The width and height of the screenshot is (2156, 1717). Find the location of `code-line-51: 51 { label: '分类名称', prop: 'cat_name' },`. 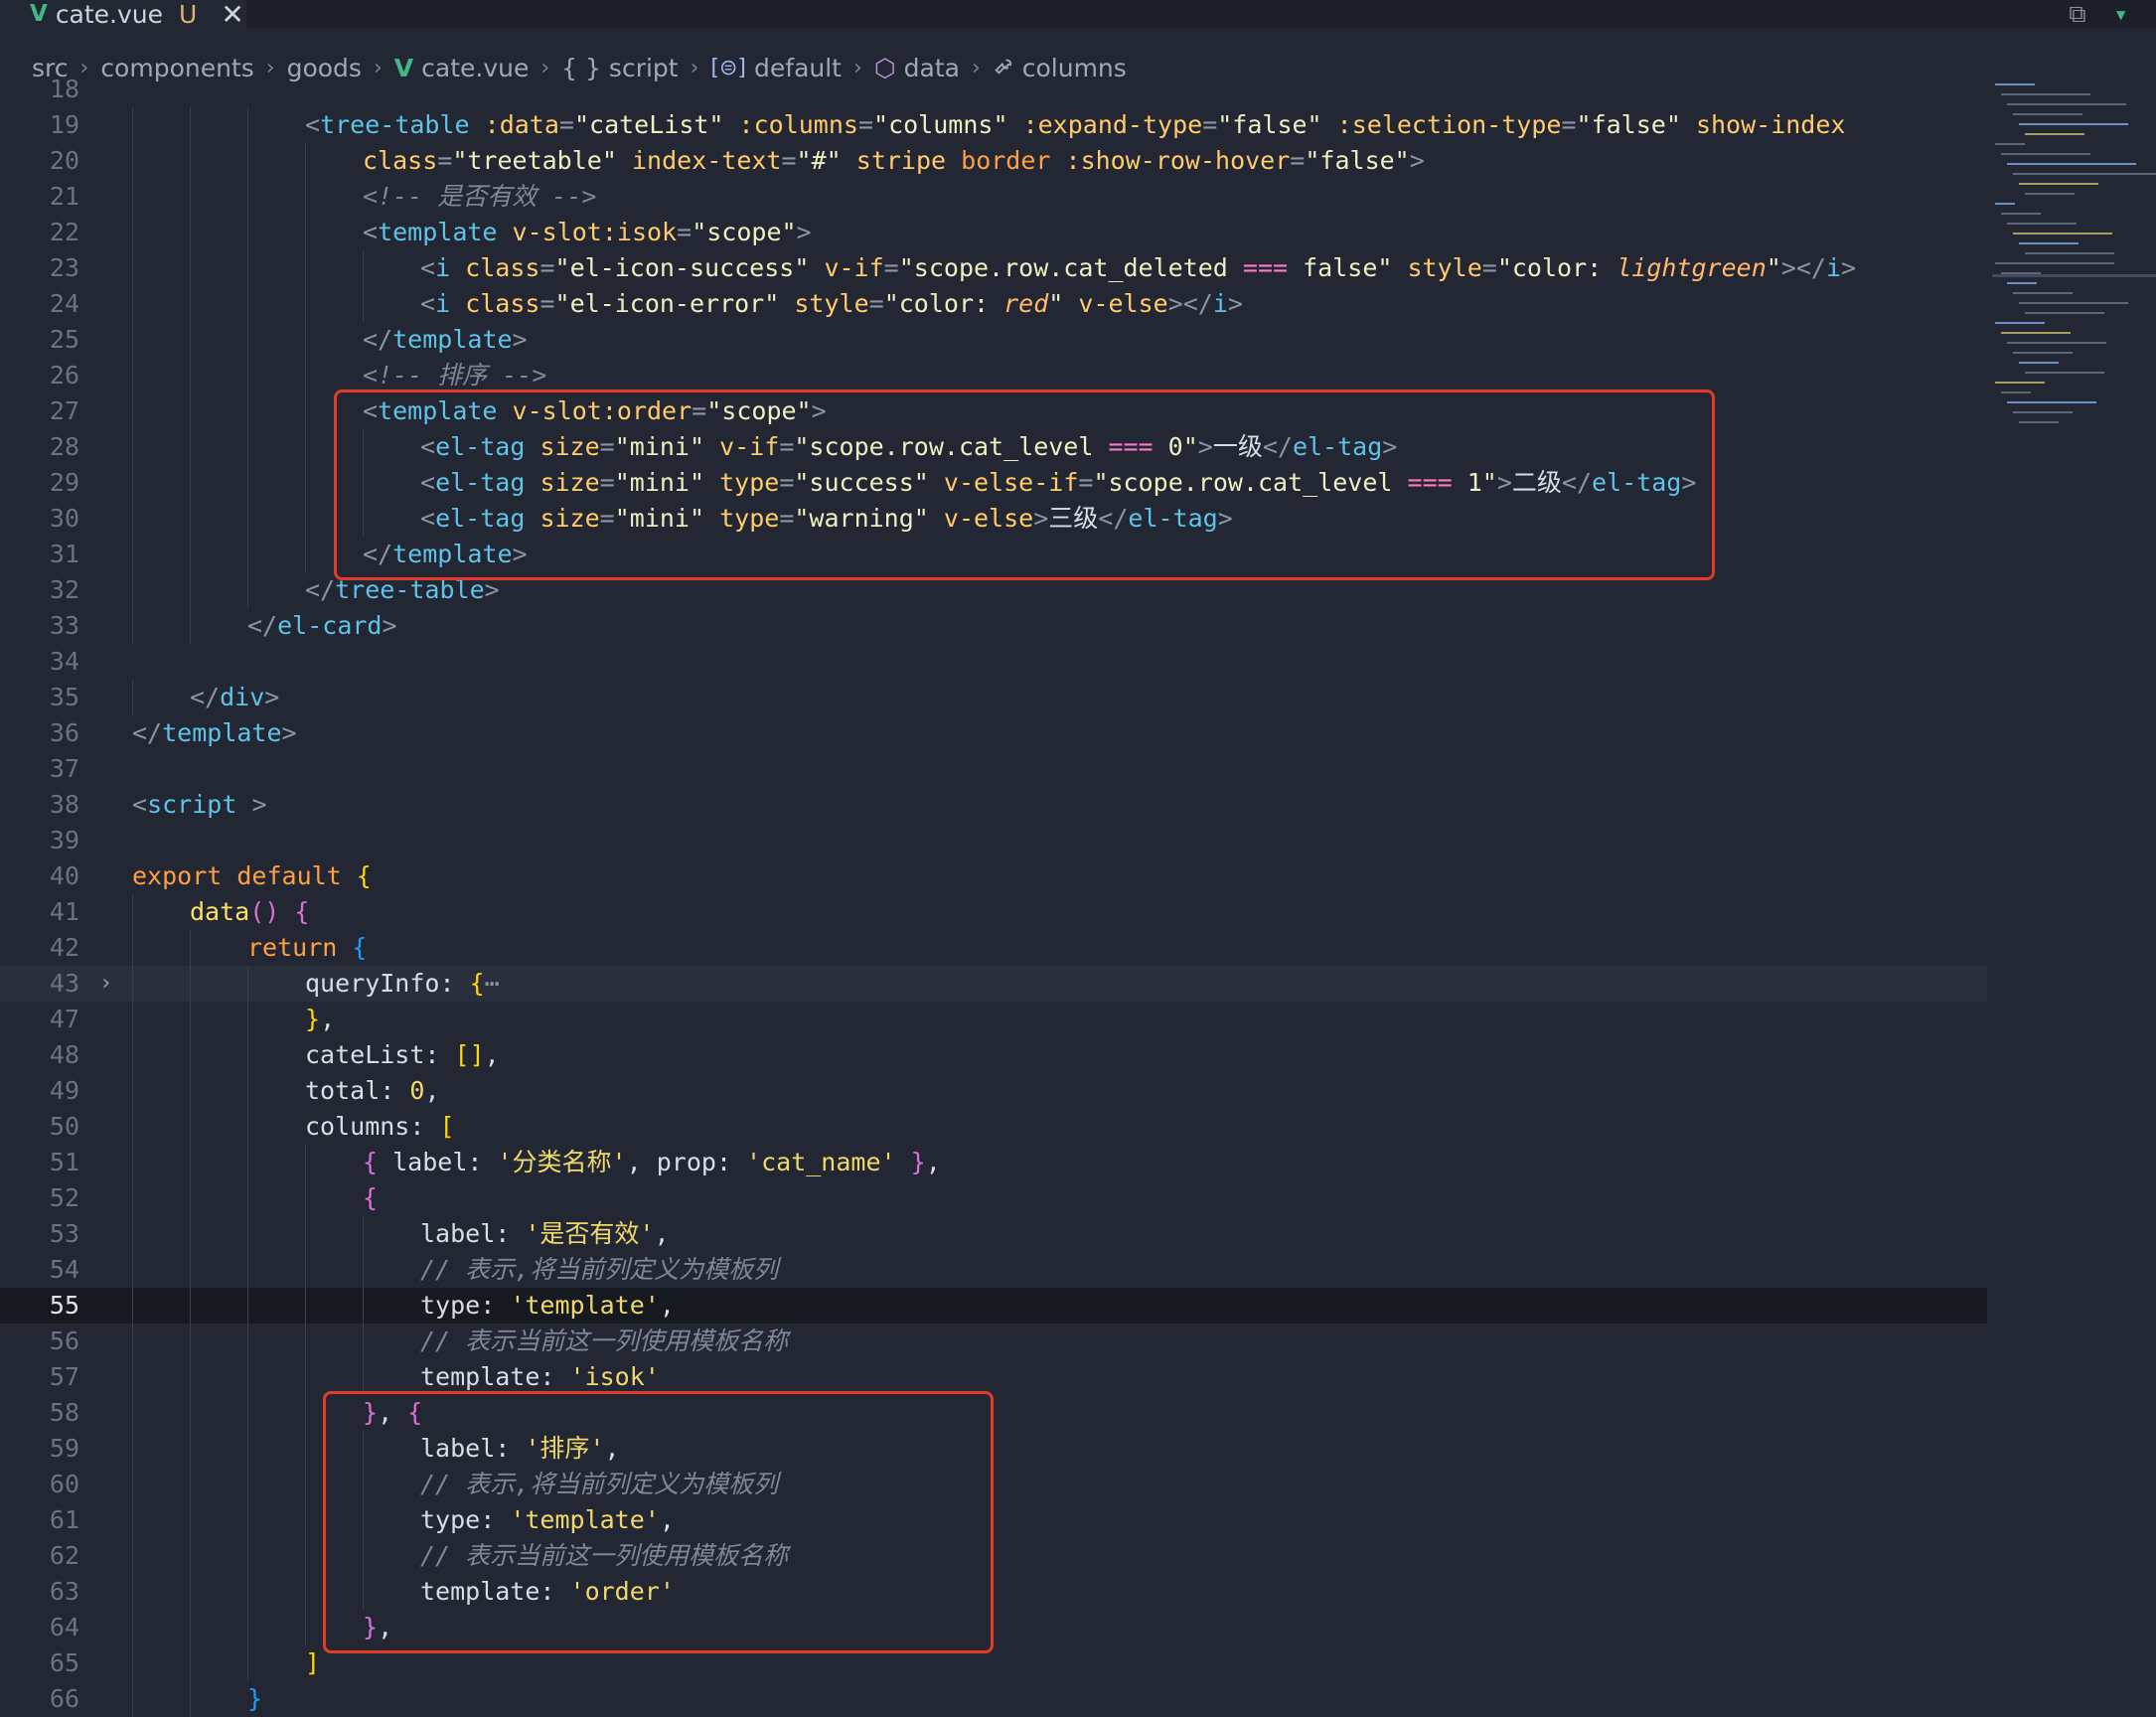

code-line-51: 51 { label: '分类名称', prop: 'cat_name' }, is located at coordinates (994, 1162).